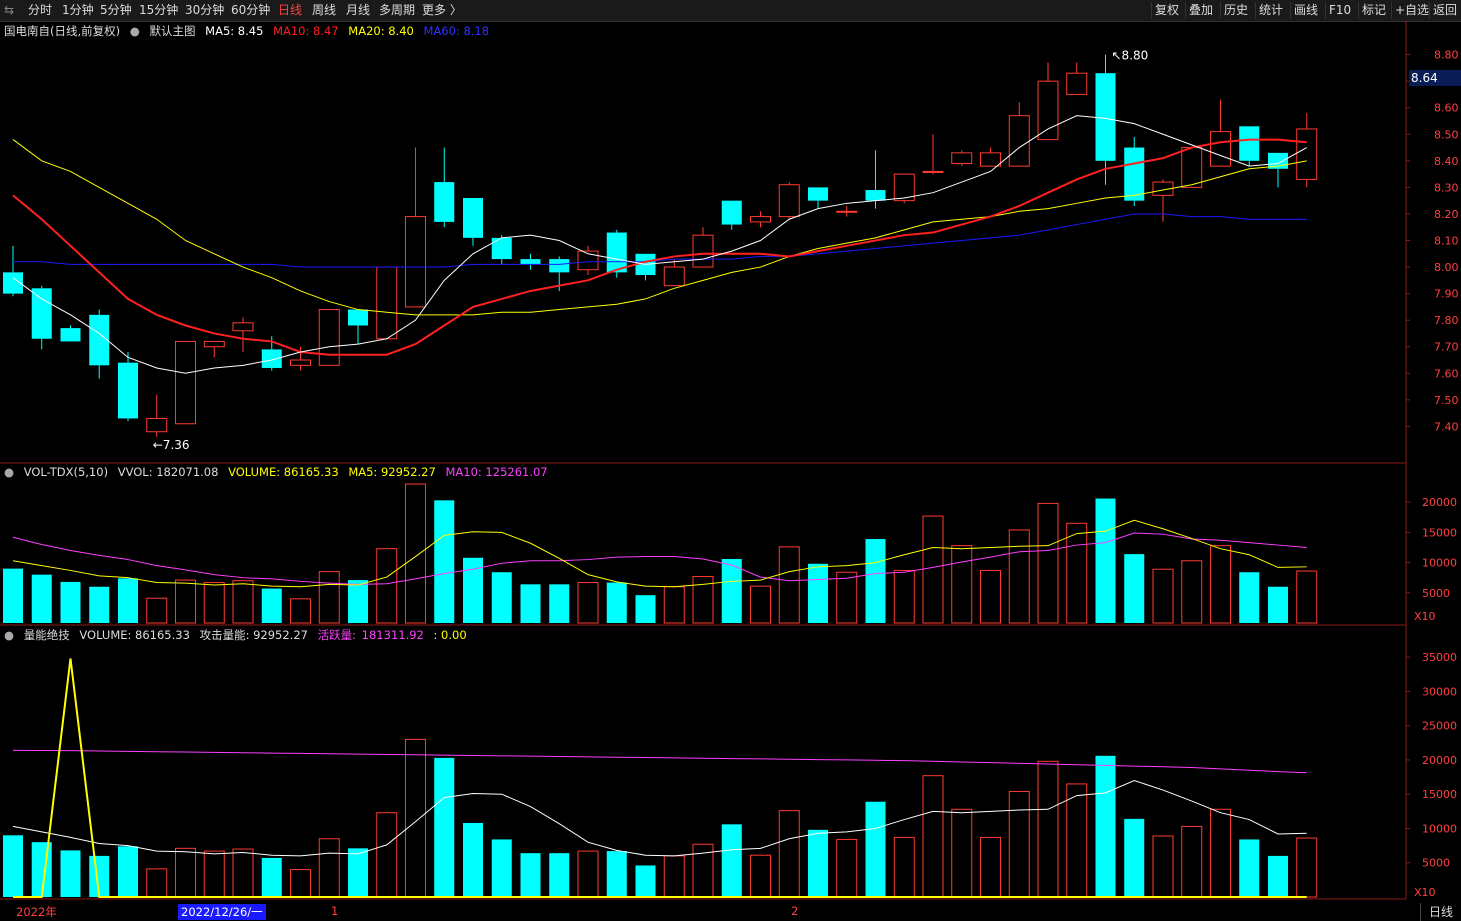 This screenshot has height=921, width=1461. What do you see at coordinates (1436, 593) in the screenshot?
I see `vol-tick-label: 5000` at bounding box center [1436, 593].